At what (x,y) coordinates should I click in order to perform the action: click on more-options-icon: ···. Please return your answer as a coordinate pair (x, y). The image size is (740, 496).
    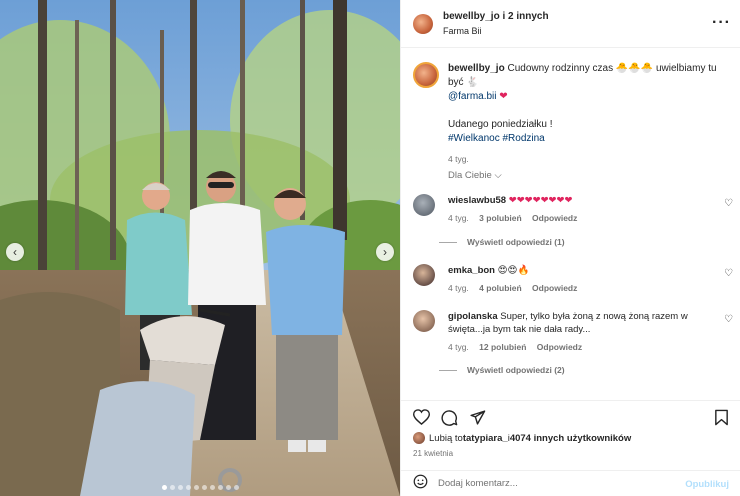
    Looking at the image, I should click on (721, 23).